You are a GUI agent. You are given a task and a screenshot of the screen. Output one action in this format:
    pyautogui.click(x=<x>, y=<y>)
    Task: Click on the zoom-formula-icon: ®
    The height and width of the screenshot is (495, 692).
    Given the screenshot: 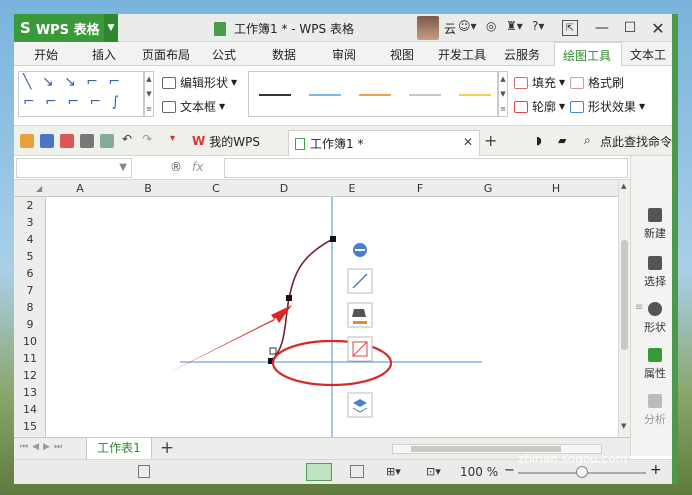 What is the action you would take?
    pyautogui.click(x=176, y=167)
    